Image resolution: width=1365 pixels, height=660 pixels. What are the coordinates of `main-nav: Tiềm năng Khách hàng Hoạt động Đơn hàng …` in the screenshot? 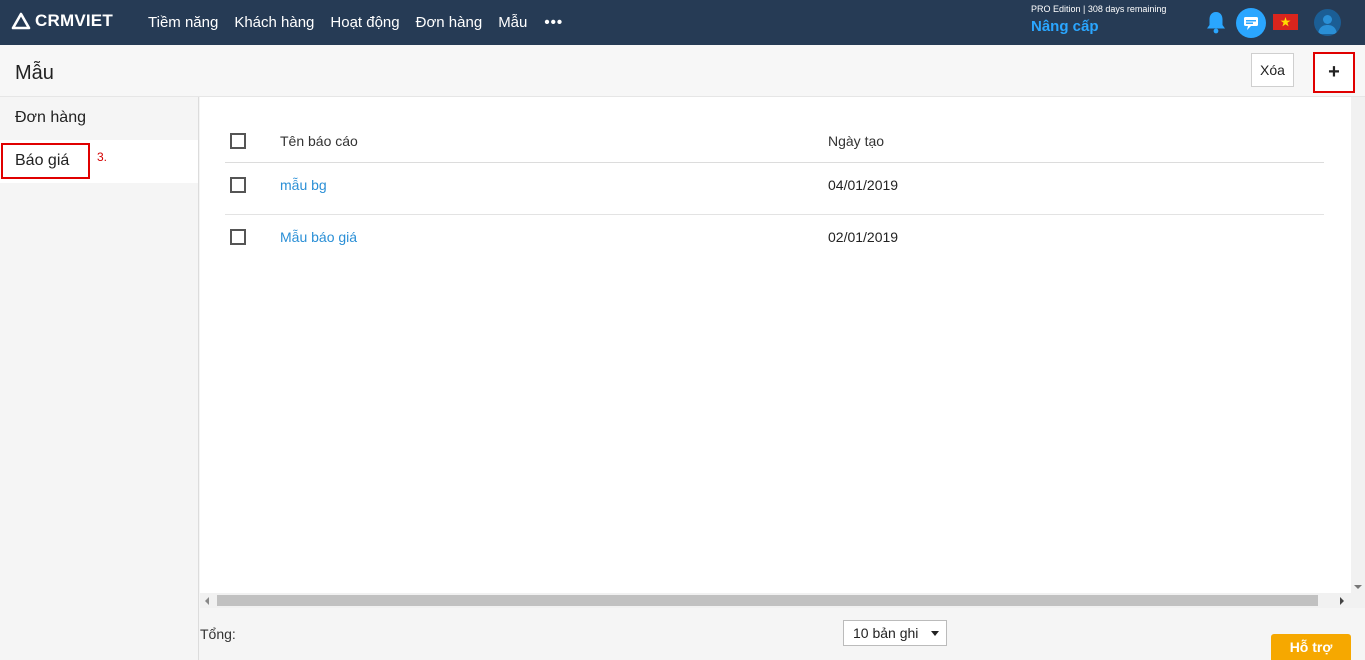 It's located at (356, 22).